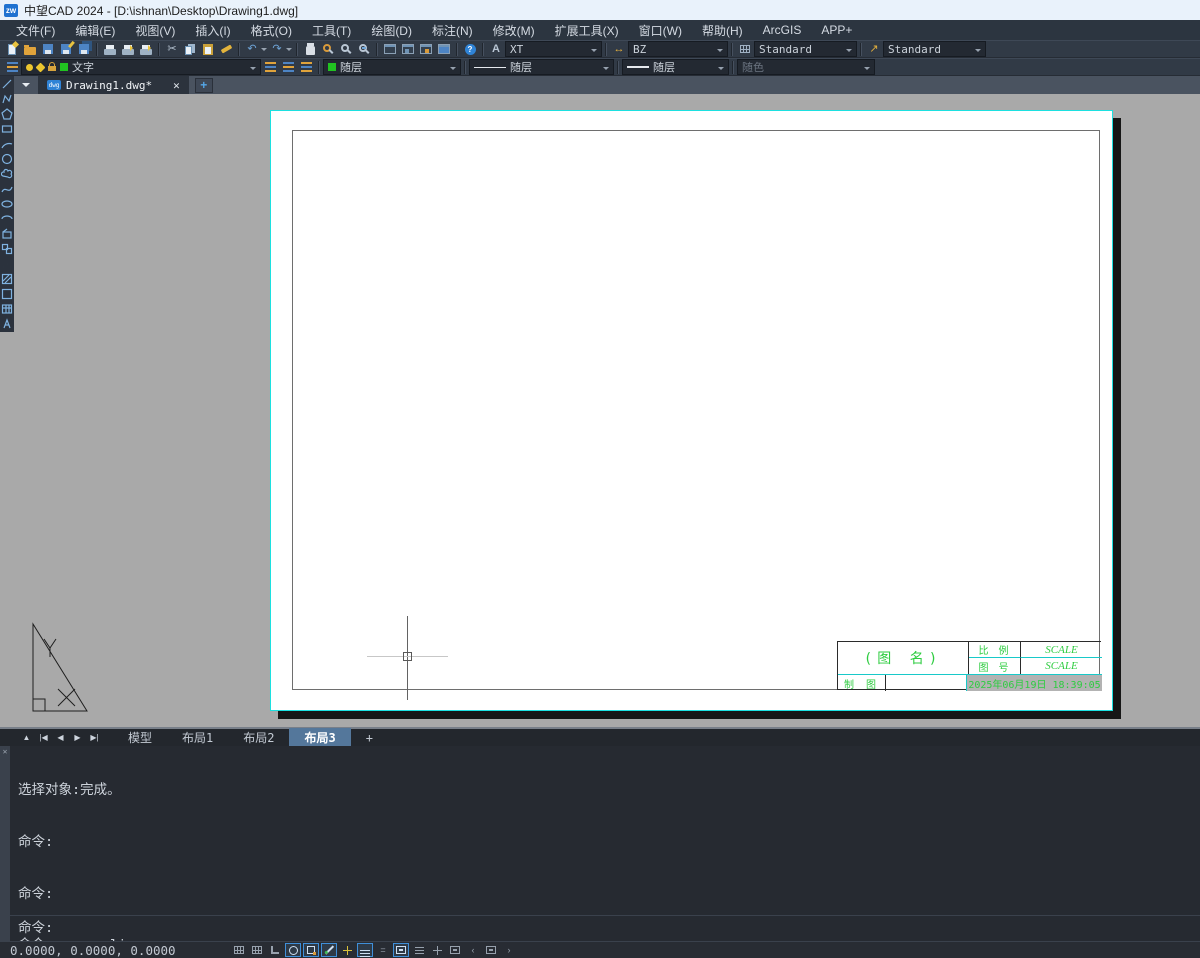 The image size is (1200, 958). What do you see at coordinates (7, 143) in the screenshot?
I see `arc-button` at bounding box center [7, 143].